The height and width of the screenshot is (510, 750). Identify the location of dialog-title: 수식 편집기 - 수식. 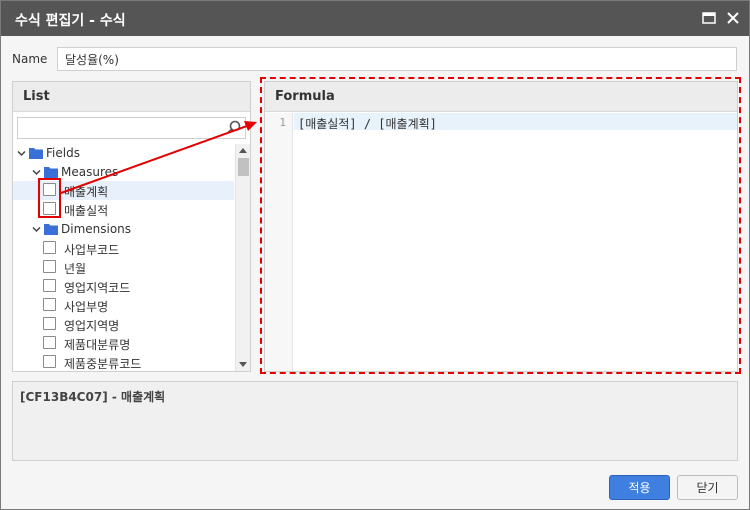
(70, 21).